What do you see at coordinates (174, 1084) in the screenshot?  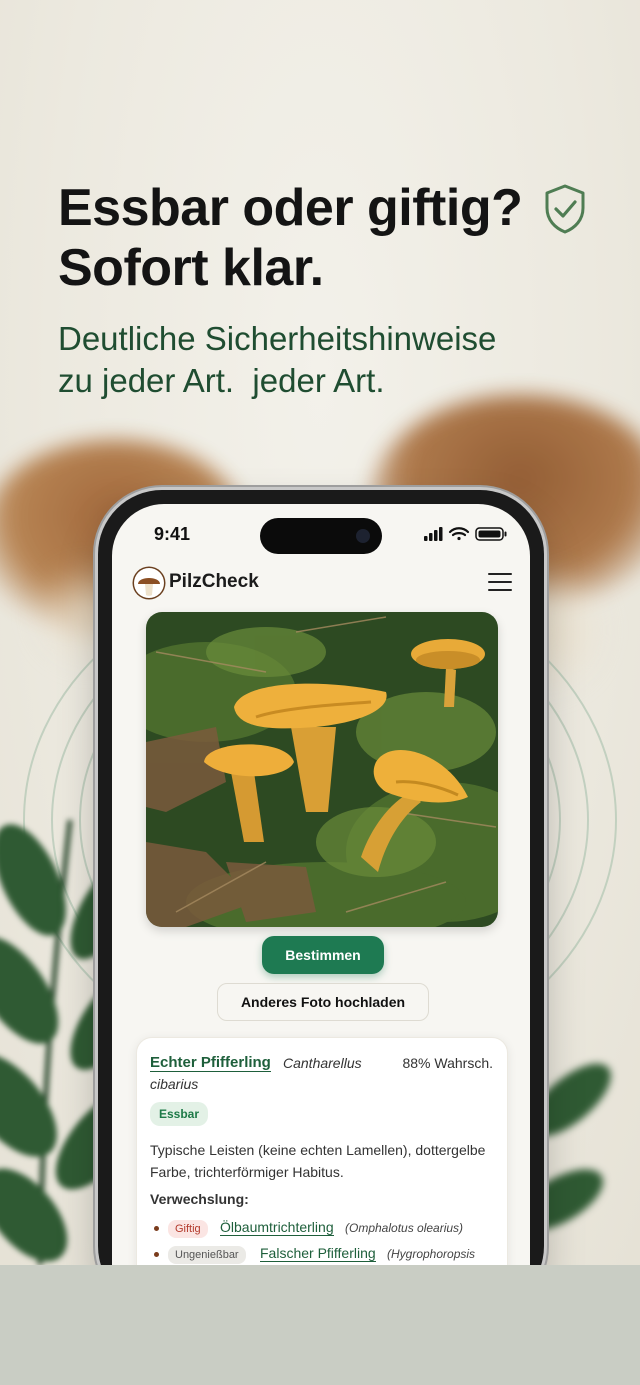 I see `species-latin-name-cont: cibarius` at bounding box center [174, 1084].